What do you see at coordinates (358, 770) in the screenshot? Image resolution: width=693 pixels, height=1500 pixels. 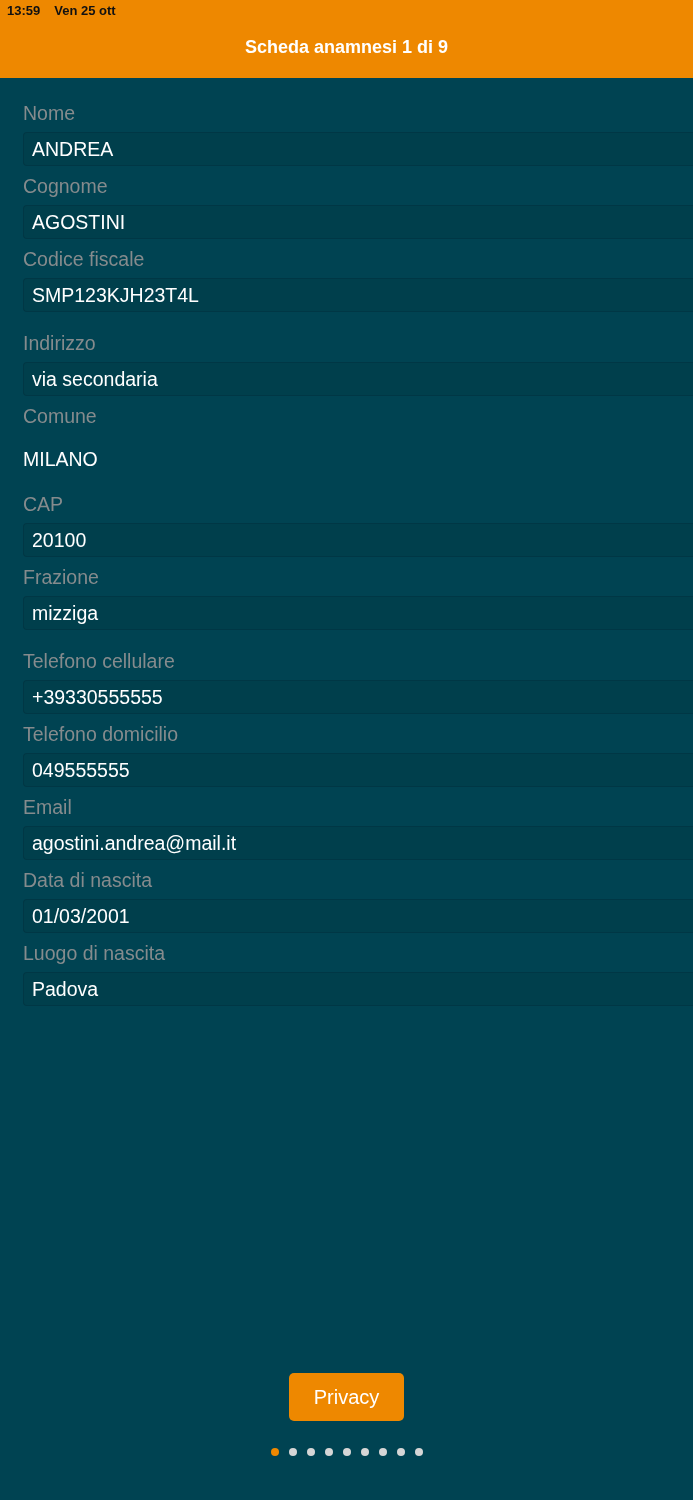 I see `text-field: 049555555` at bounding box center [358, 770].